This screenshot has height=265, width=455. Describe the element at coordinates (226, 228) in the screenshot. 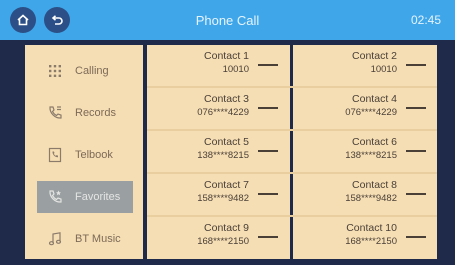

I see `contact-name: Contact 9` at that location.